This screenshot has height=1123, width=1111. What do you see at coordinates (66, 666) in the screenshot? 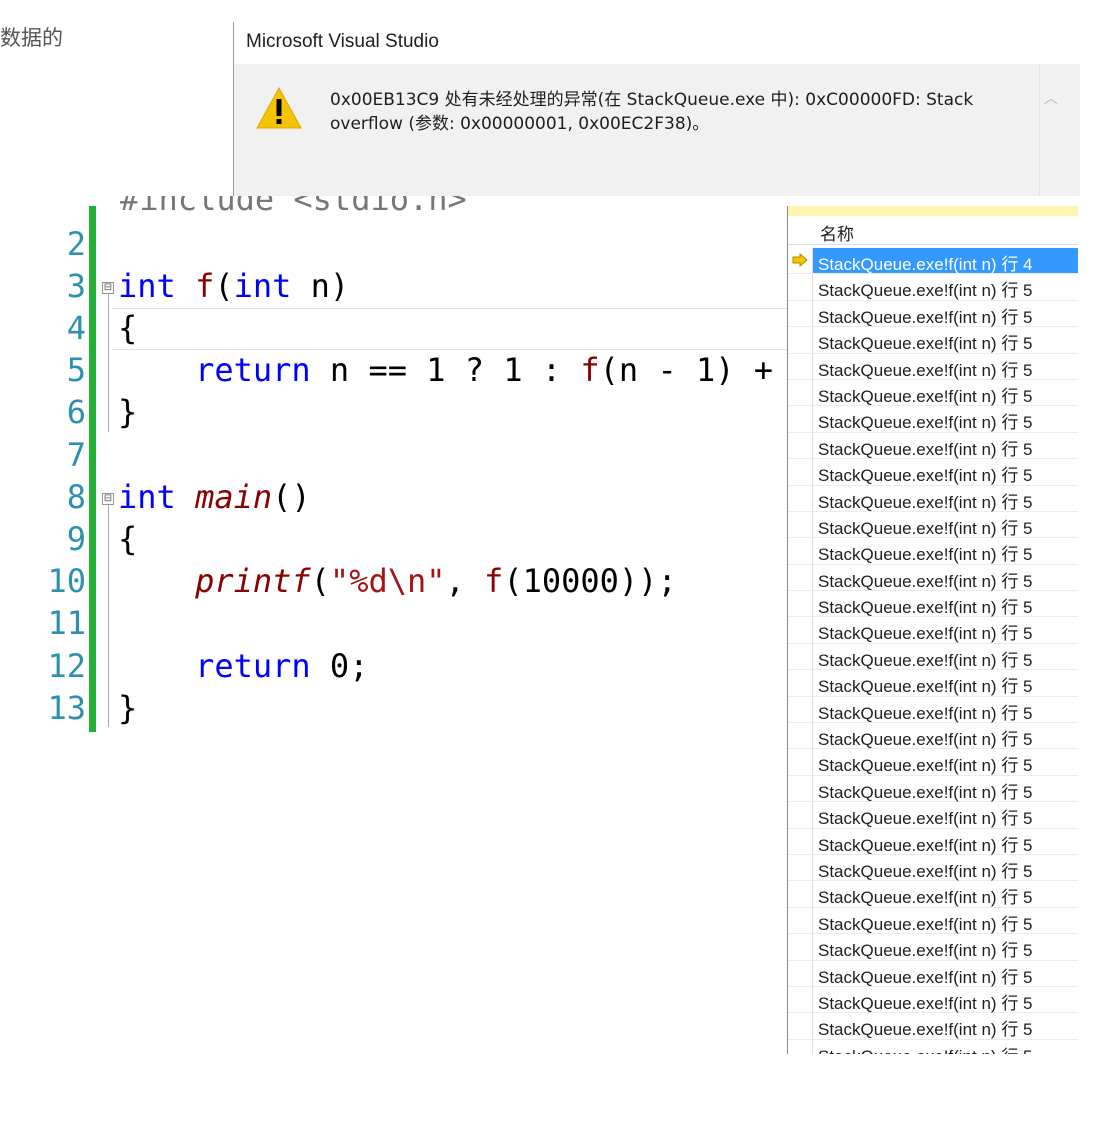
I see `line-number: 12` at bounding box center [66, 666].